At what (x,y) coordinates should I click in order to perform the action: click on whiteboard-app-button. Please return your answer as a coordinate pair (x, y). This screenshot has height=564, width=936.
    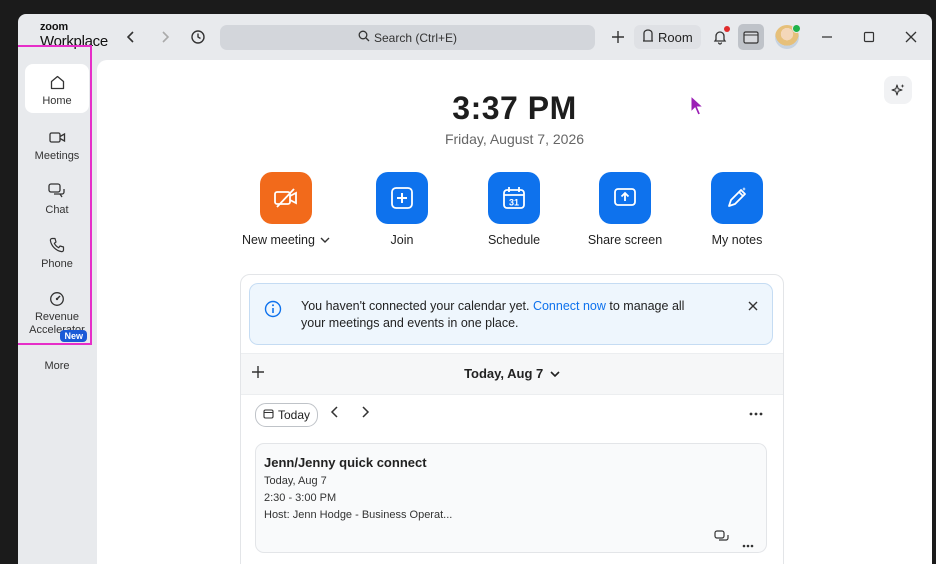
    Looking at the image, I should click on (751, 37).